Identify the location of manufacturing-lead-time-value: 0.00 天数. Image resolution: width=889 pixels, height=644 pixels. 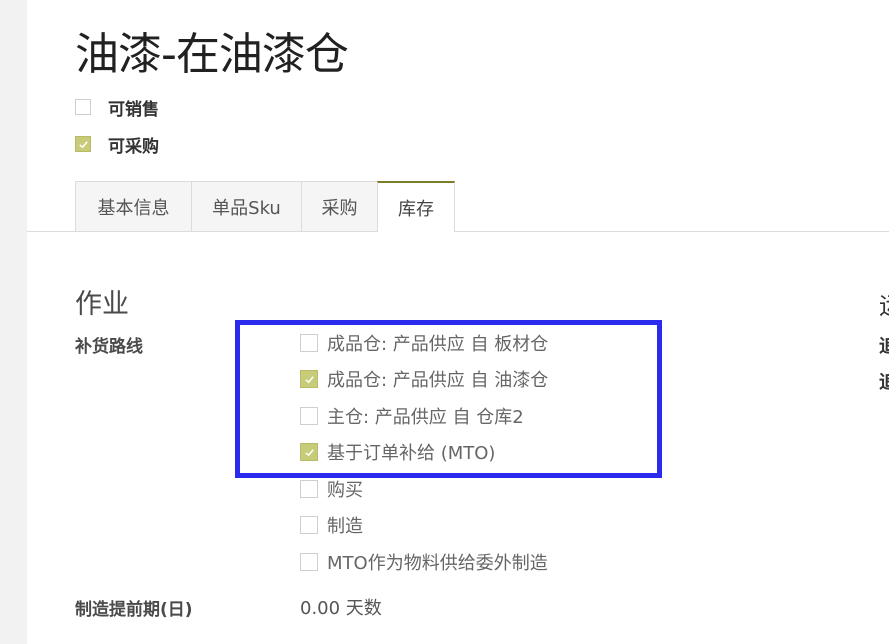
(341, 607).